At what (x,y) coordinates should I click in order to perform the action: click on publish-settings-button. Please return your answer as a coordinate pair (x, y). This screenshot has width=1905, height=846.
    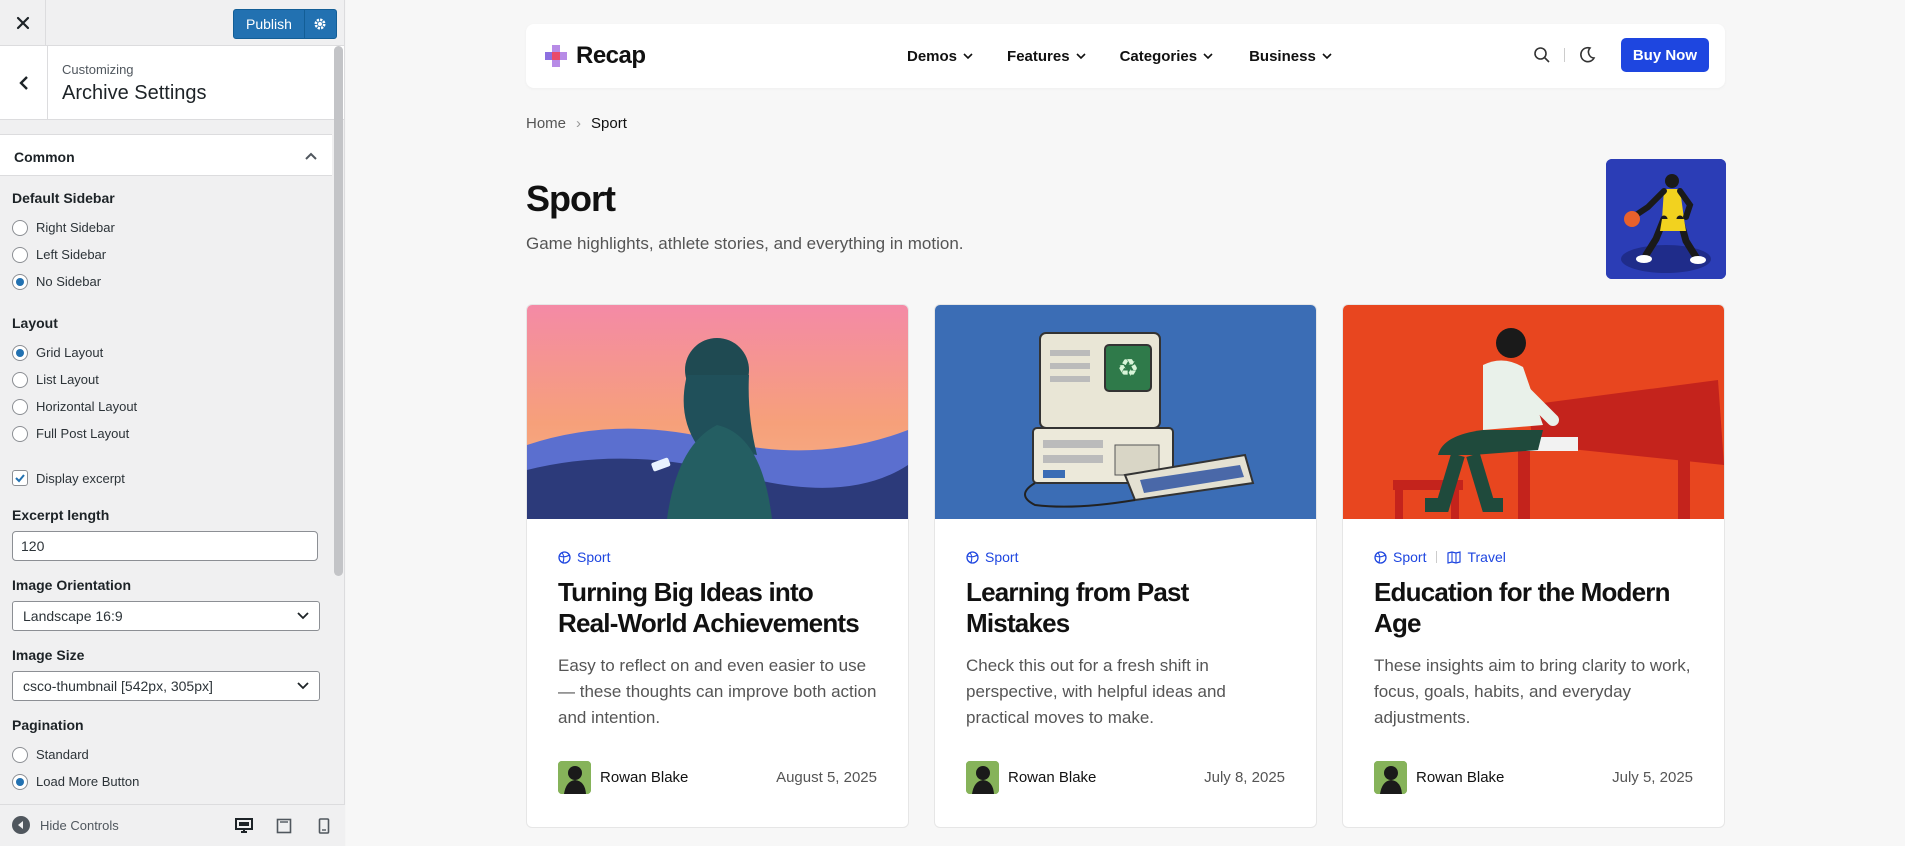
    Looking at the image, I should click on (319, 24).